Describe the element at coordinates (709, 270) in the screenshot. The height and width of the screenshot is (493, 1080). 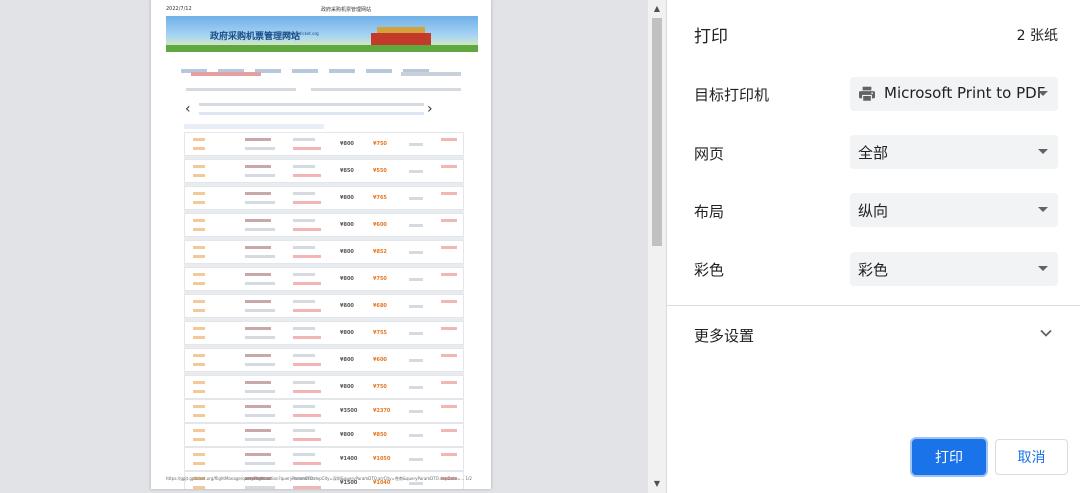
I see `color-label: 彩色` at that location.